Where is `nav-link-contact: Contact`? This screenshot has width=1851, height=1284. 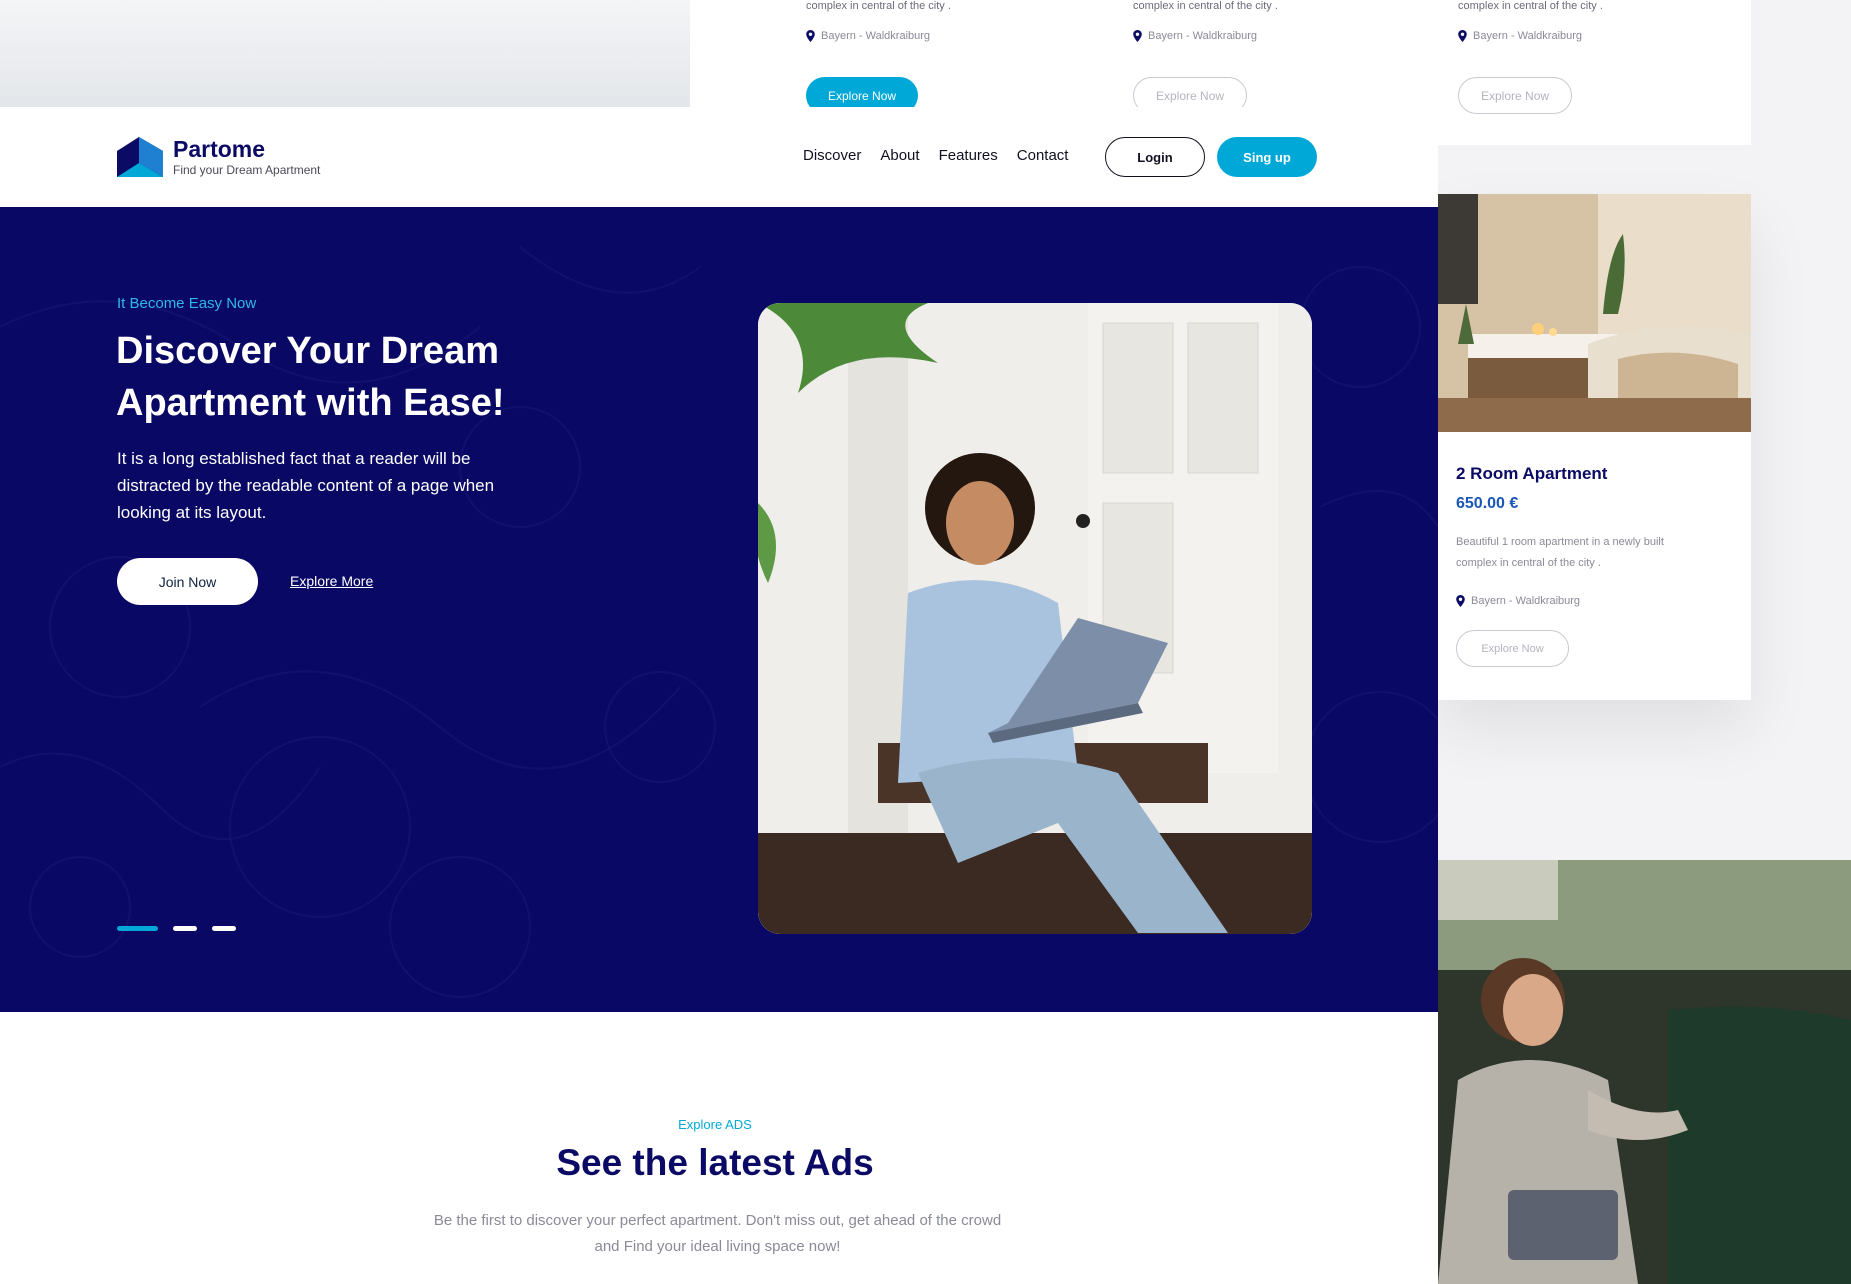
nav-link-contact: Contact is located at coordinates (1043, 155).